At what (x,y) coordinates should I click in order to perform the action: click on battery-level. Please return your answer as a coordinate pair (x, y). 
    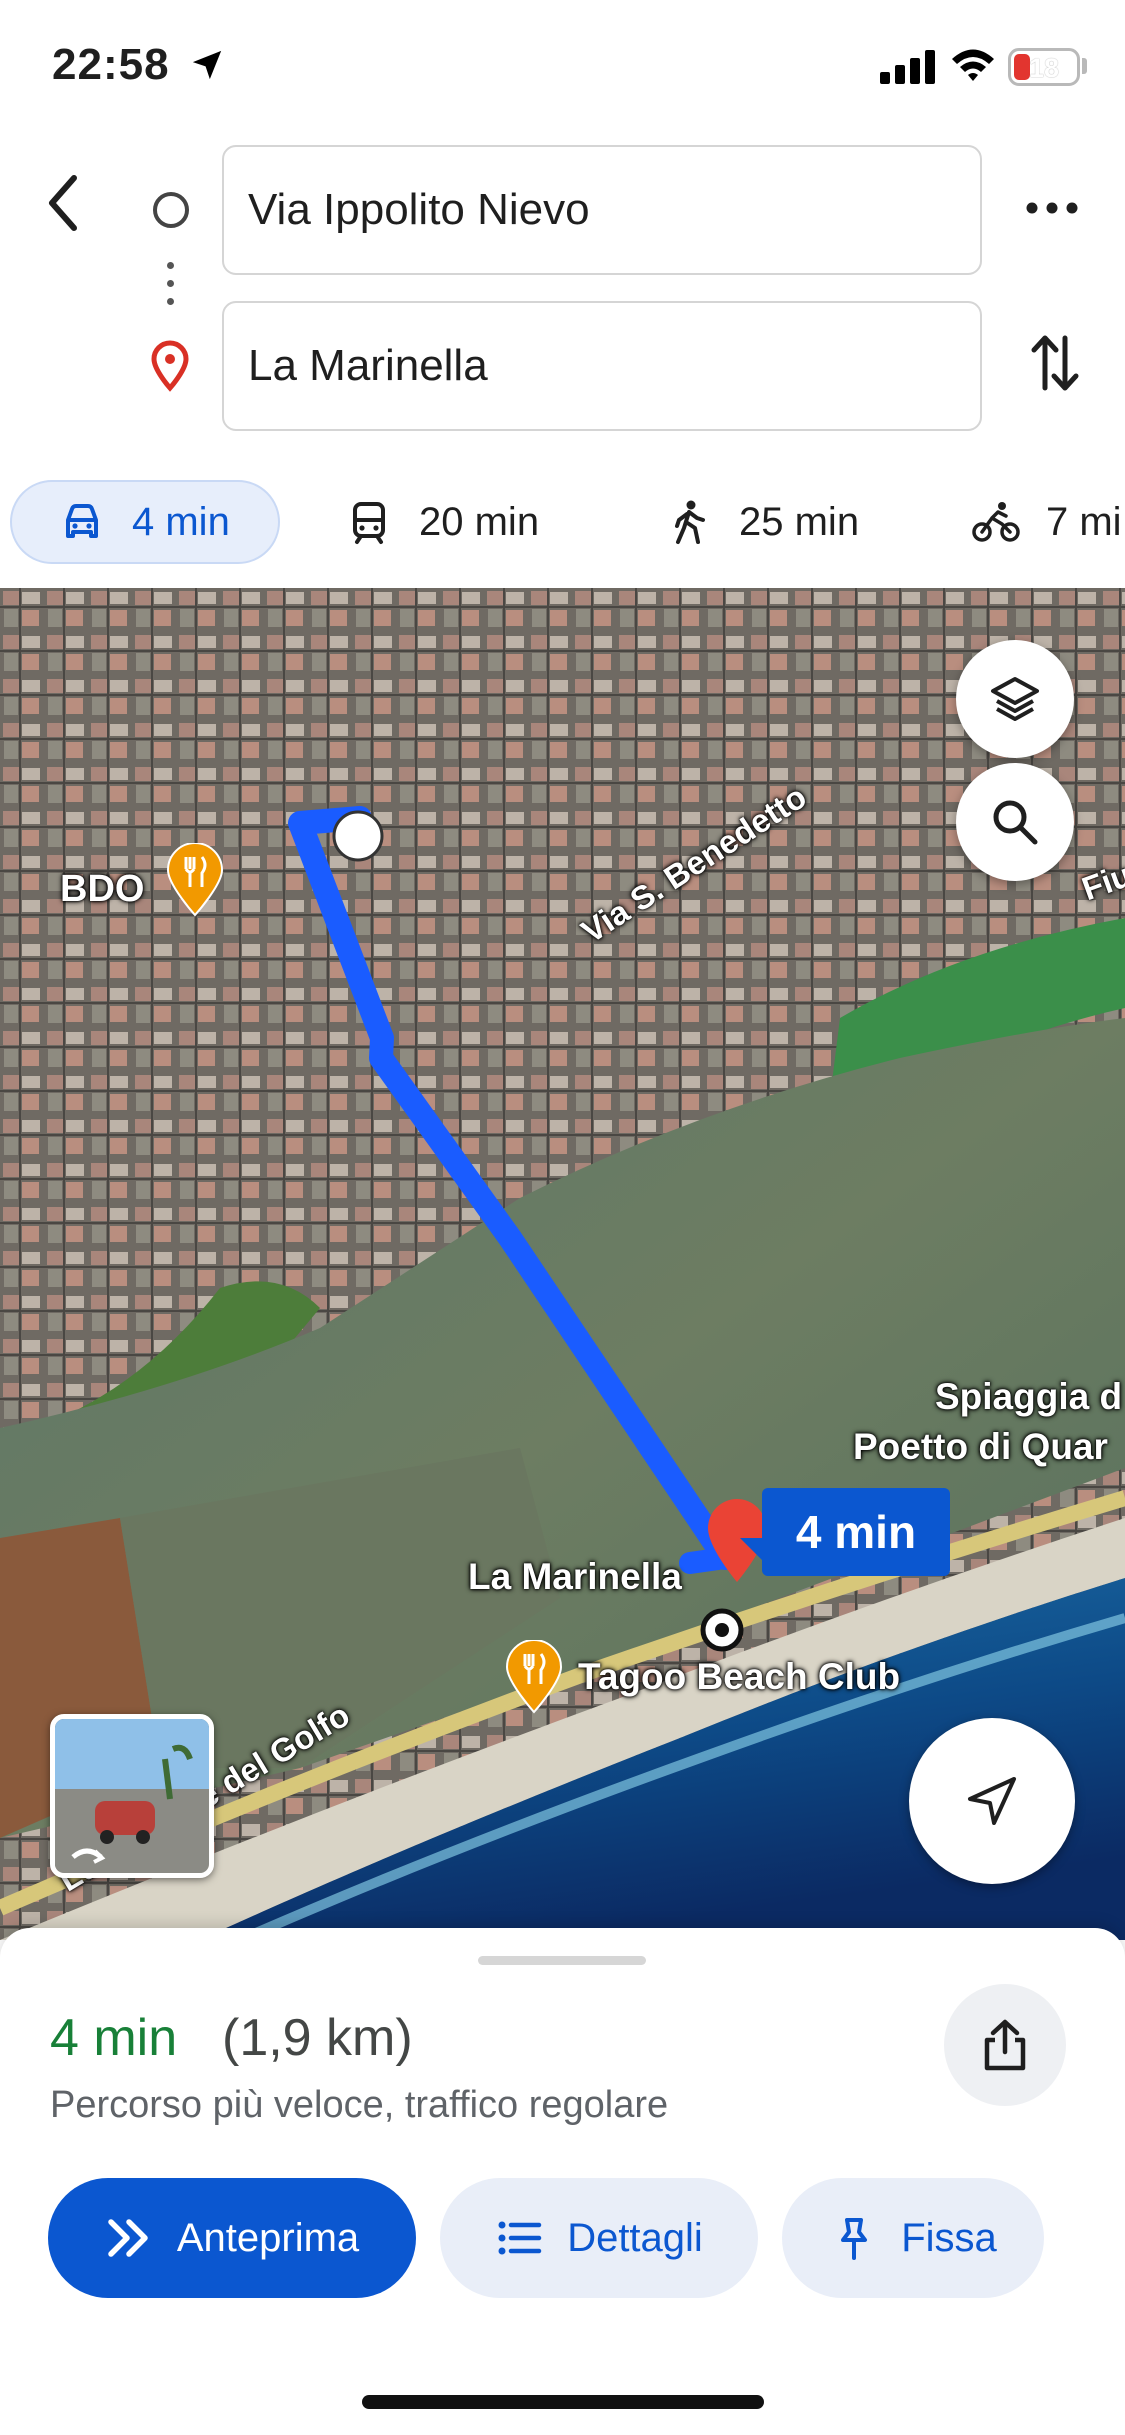
    Looking at the image, I should click on (1022, 67).